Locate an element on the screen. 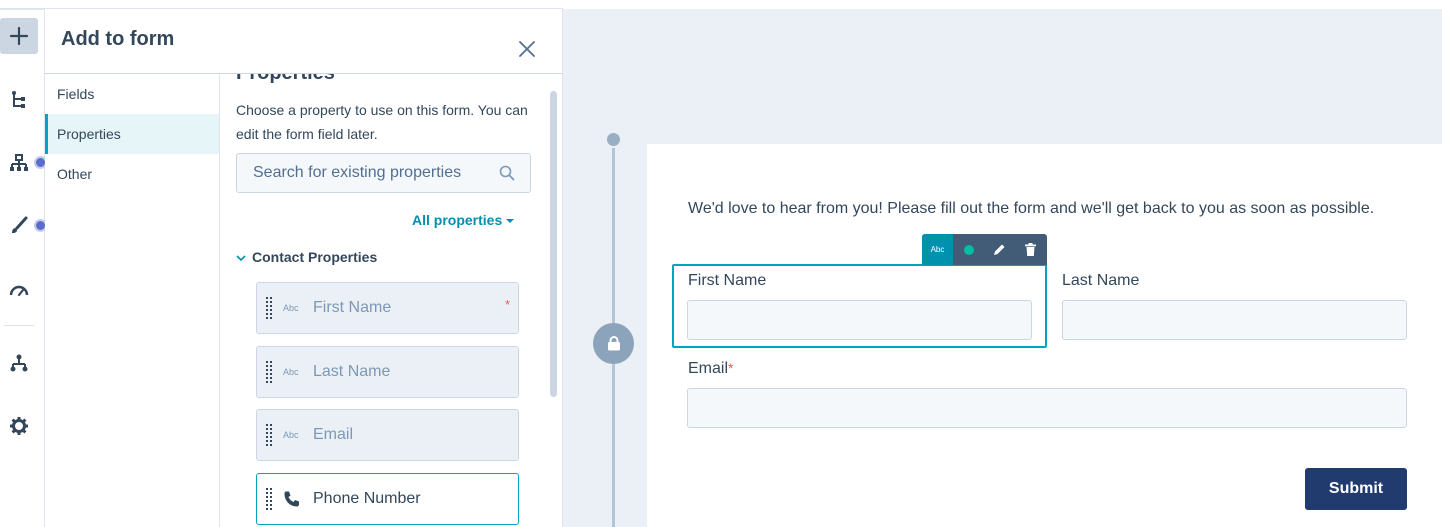 The image size is (1442, 527). panel-nav: Fields Properties Other is located at coordinates (132, 300).